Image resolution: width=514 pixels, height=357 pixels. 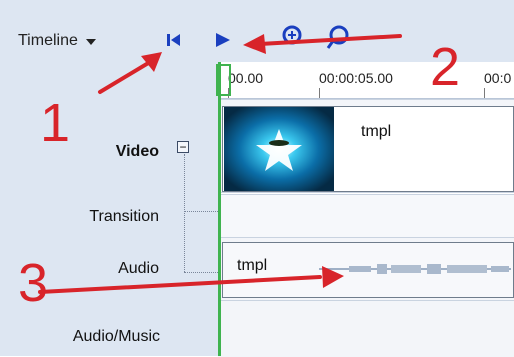 What do you see at coordinates (124, 216) in the screenshot?
I see `track-label-transition: Transition` at bounding box center [124, 216].